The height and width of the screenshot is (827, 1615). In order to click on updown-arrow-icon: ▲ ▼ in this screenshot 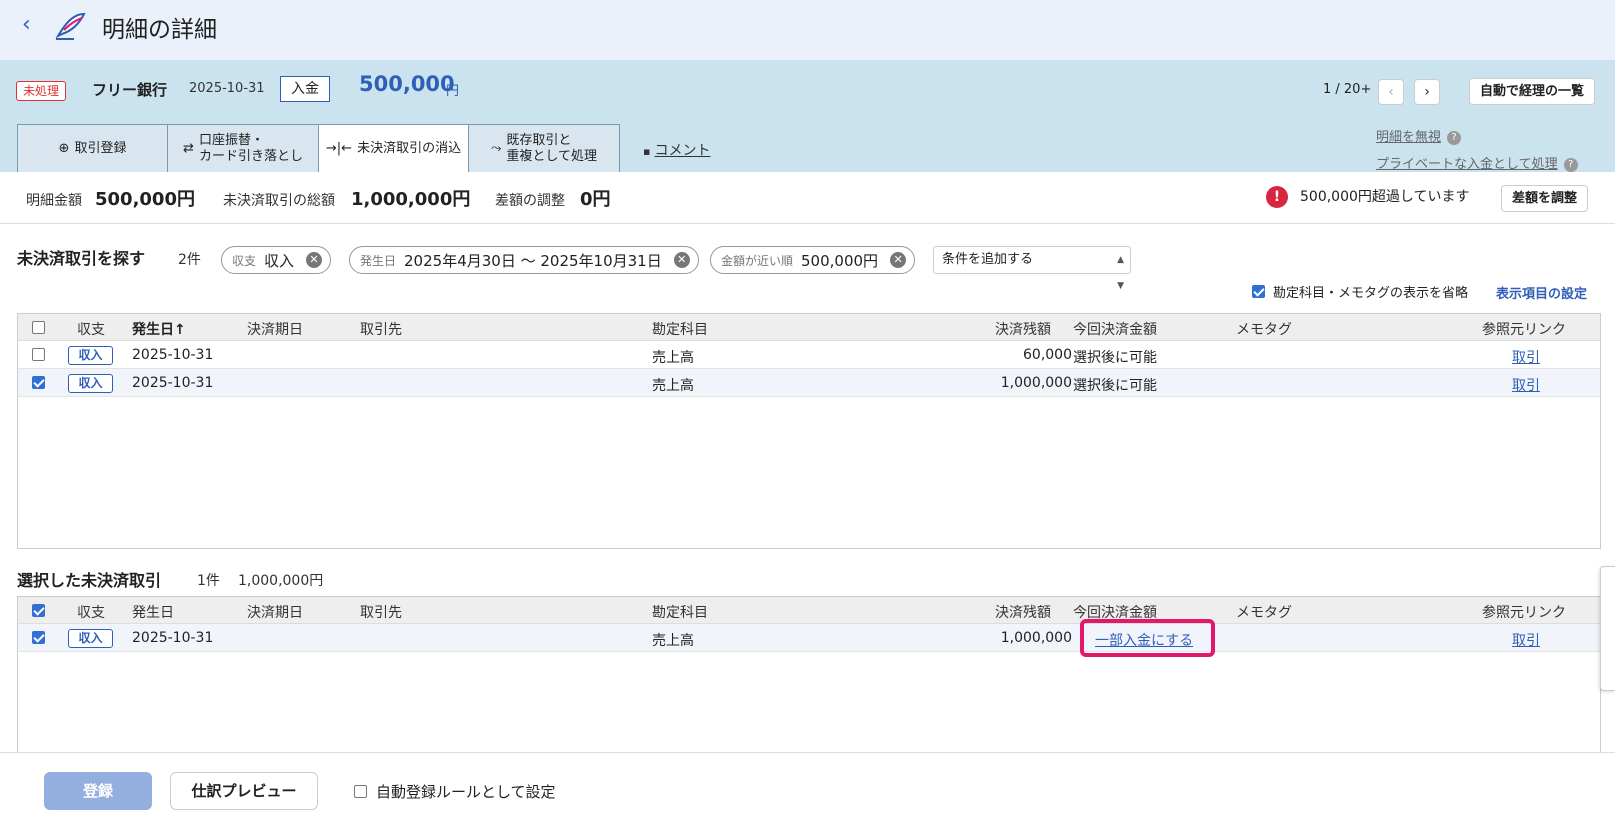, I will do `click(1120, 273)`.